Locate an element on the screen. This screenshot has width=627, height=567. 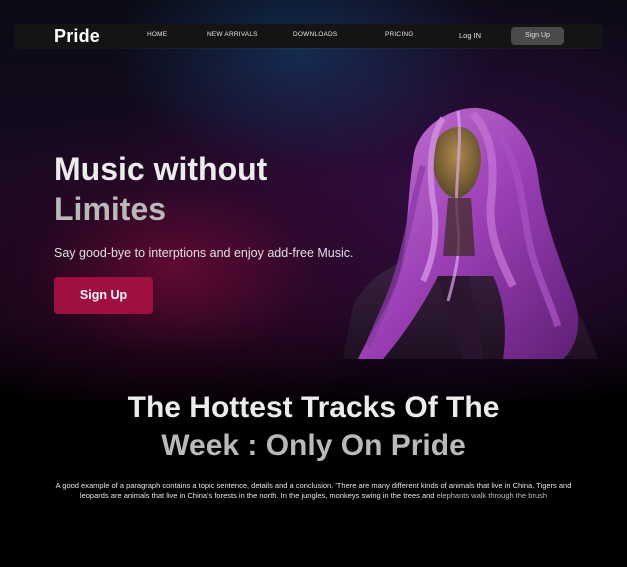
nav-link-downloads: DOWNLOADS is located at coordinates (315, 34).